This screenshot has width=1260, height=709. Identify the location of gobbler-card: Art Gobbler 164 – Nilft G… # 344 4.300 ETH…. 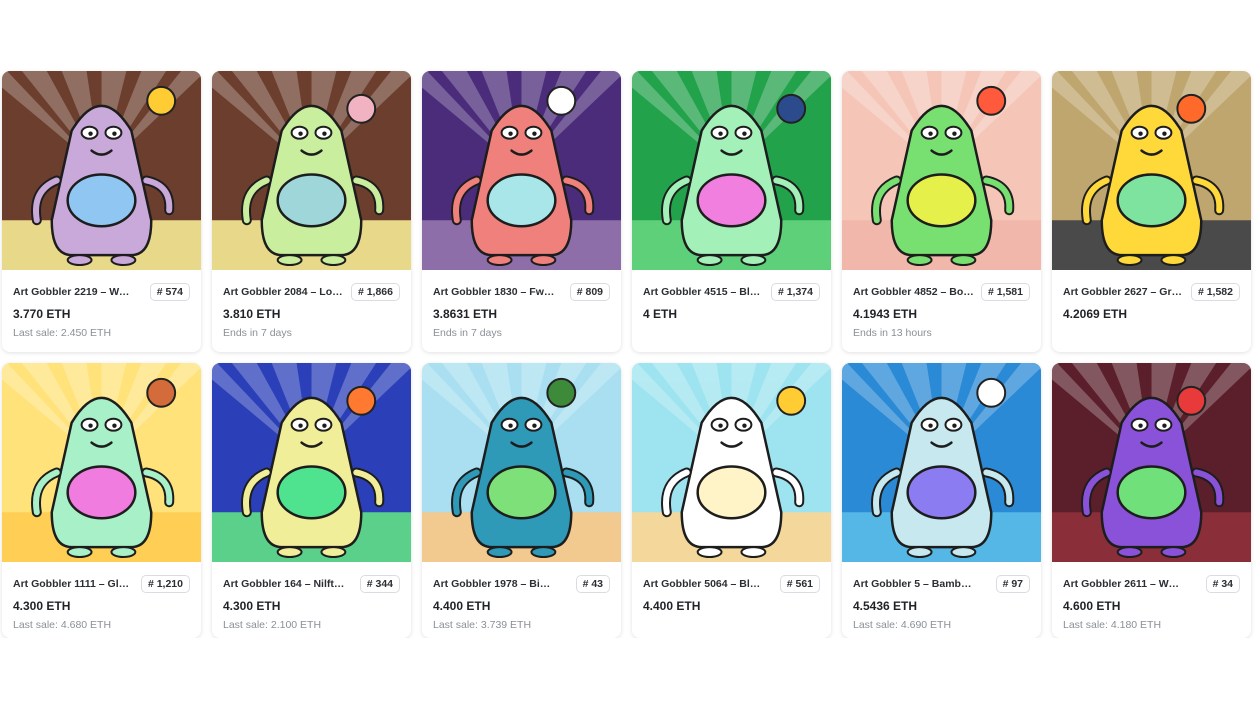
(311, 500).